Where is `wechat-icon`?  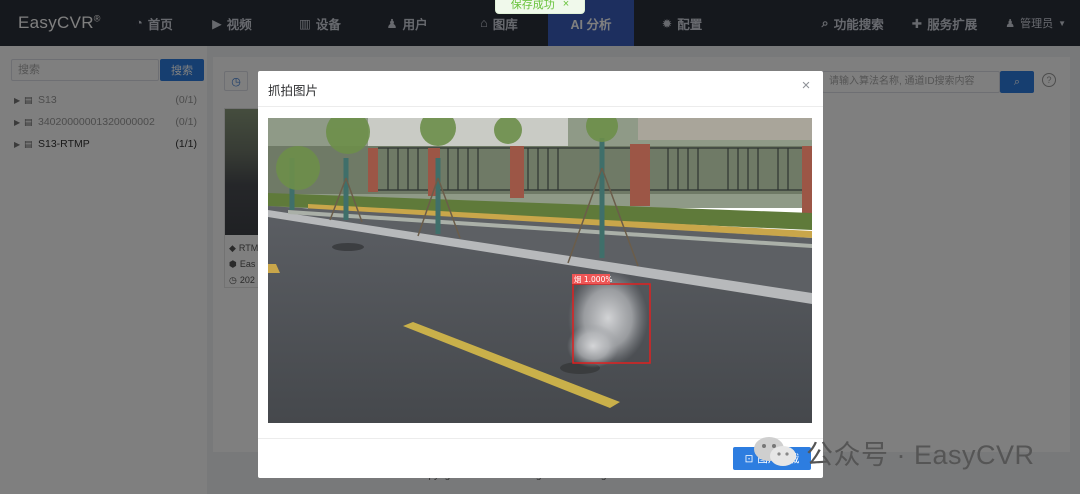
wechat-icon is located at coordinates (775, 452).